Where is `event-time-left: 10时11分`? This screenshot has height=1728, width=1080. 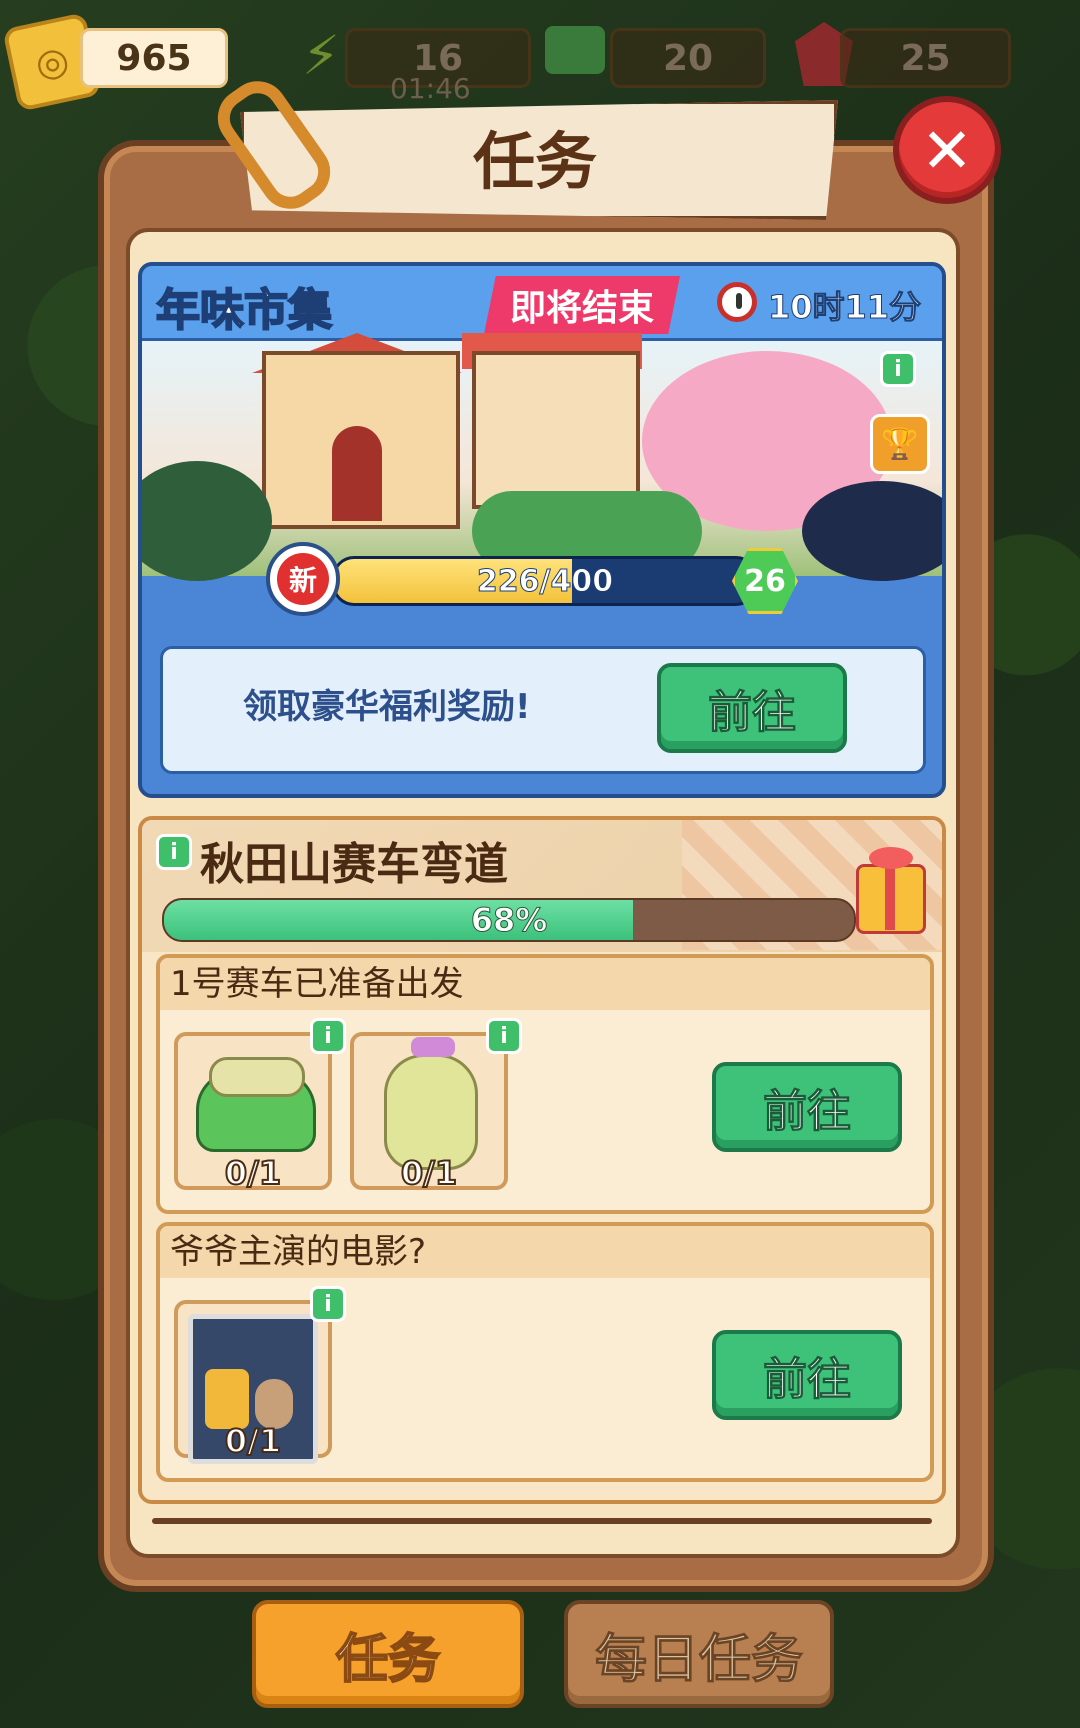 event-time-left: 10时11分 is located at coordinates (844, 307).